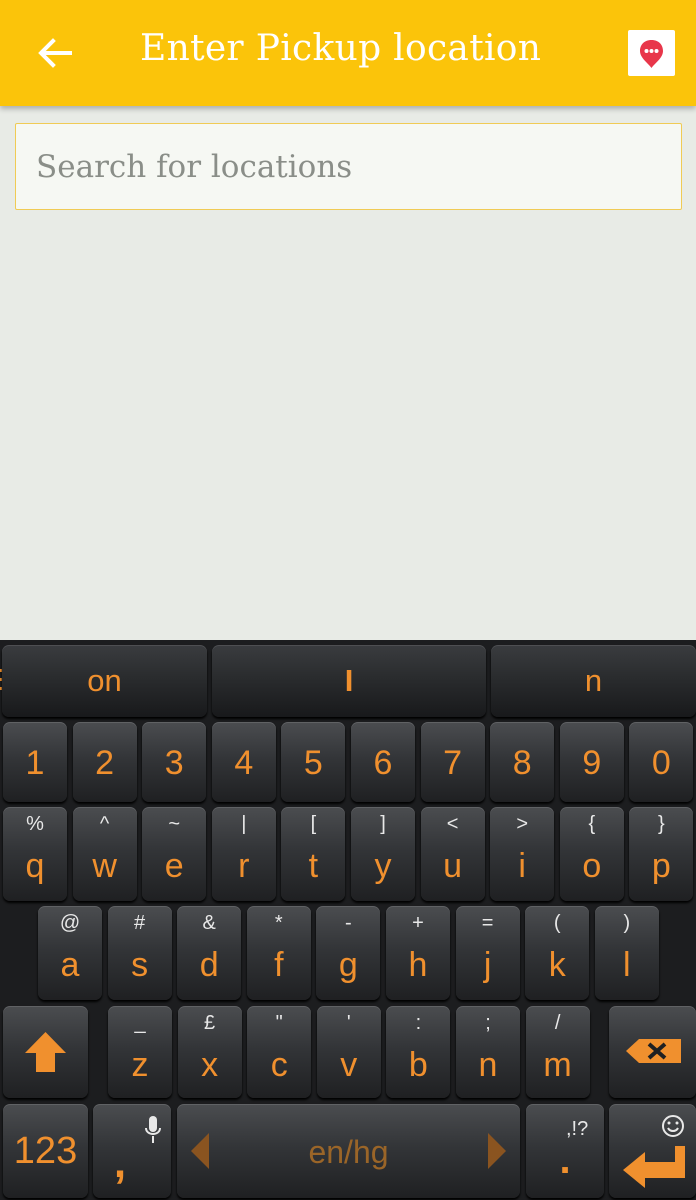 The height and width of the screenshot is (1200, 696). I want to click on key-y: ] y, so click(383, 854).